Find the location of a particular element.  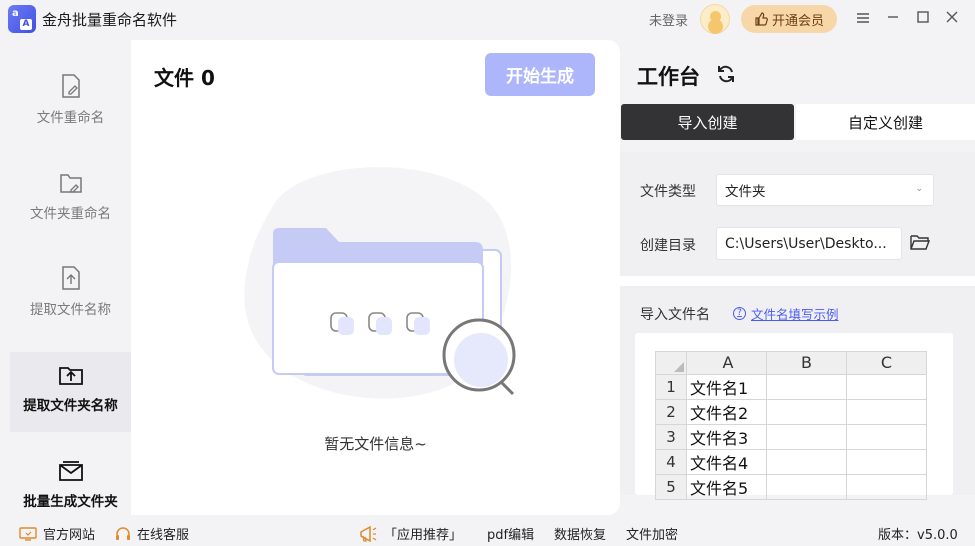

directory-label: 创建目录 is located at coordinates (668, 246).